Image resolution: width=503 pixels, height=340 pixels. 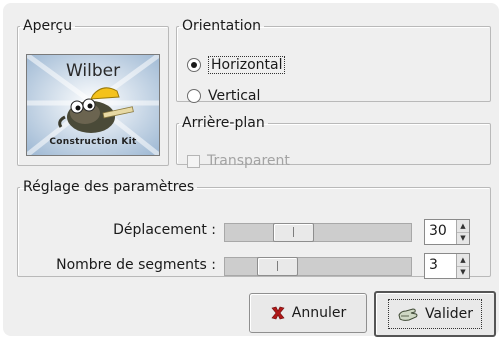 I want to click on radio-vertical: Vertical, so click(x=223, y=96).